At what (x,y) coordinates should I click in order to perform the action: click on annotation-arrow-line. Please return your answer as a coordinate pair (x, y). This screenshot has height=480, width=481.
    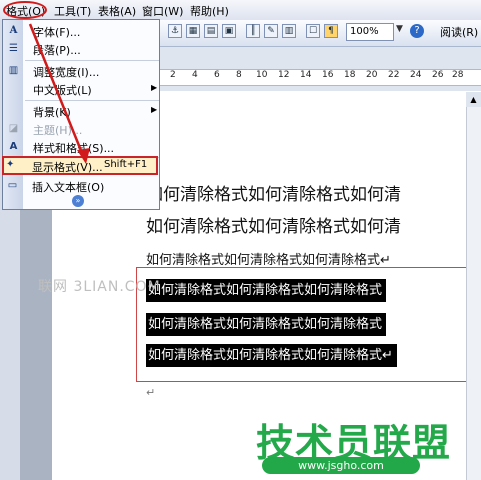
    Looking at the image, I should click on (57, 91).